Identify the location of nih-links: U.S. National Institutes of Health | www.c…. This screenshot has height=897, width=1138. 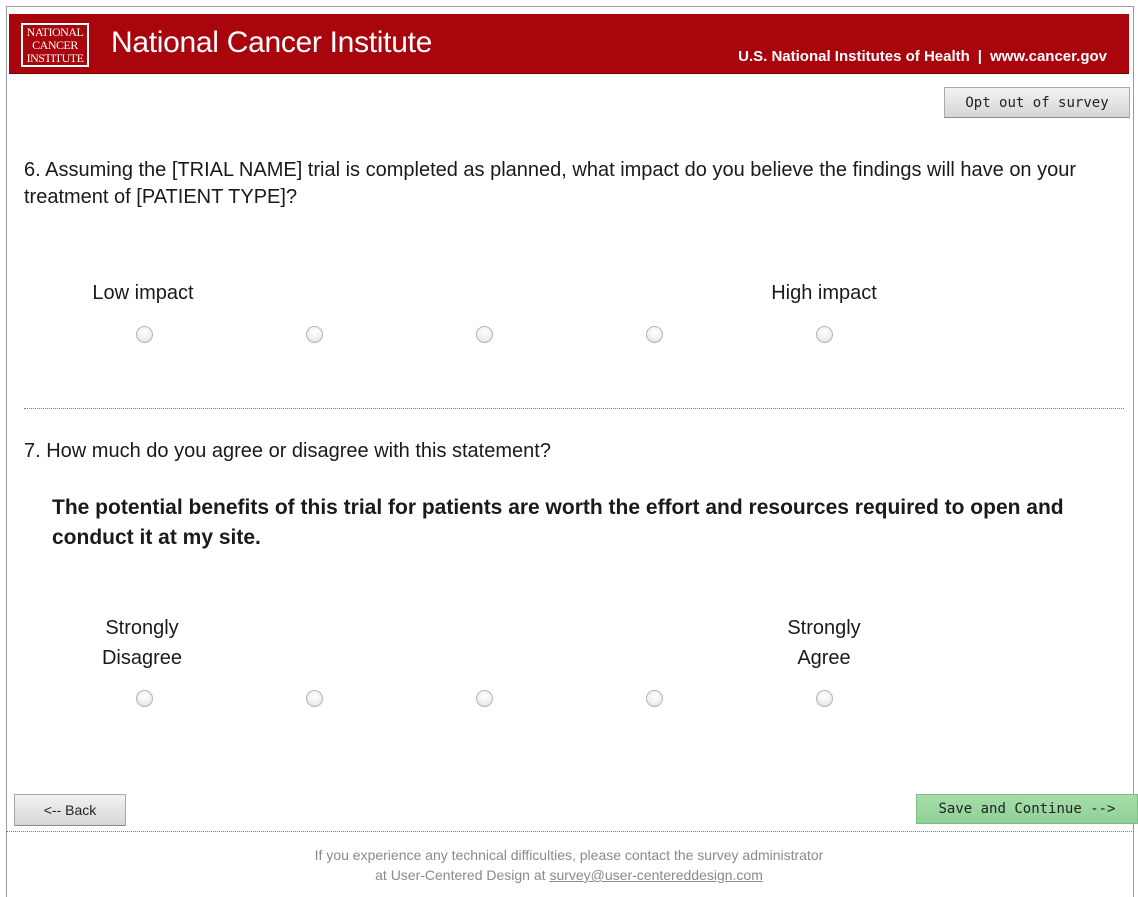
(922, 56).